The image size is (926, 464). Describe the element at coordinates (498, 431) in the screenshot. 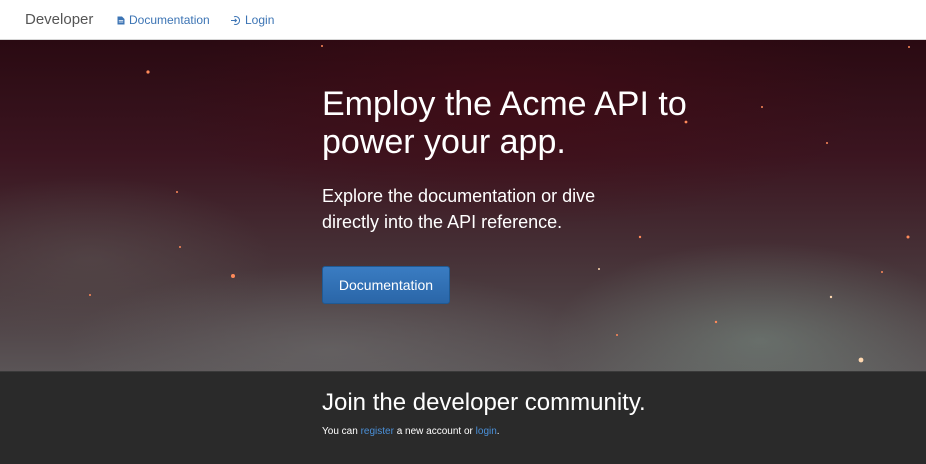

I see `community-text-suffix: .` at that location.